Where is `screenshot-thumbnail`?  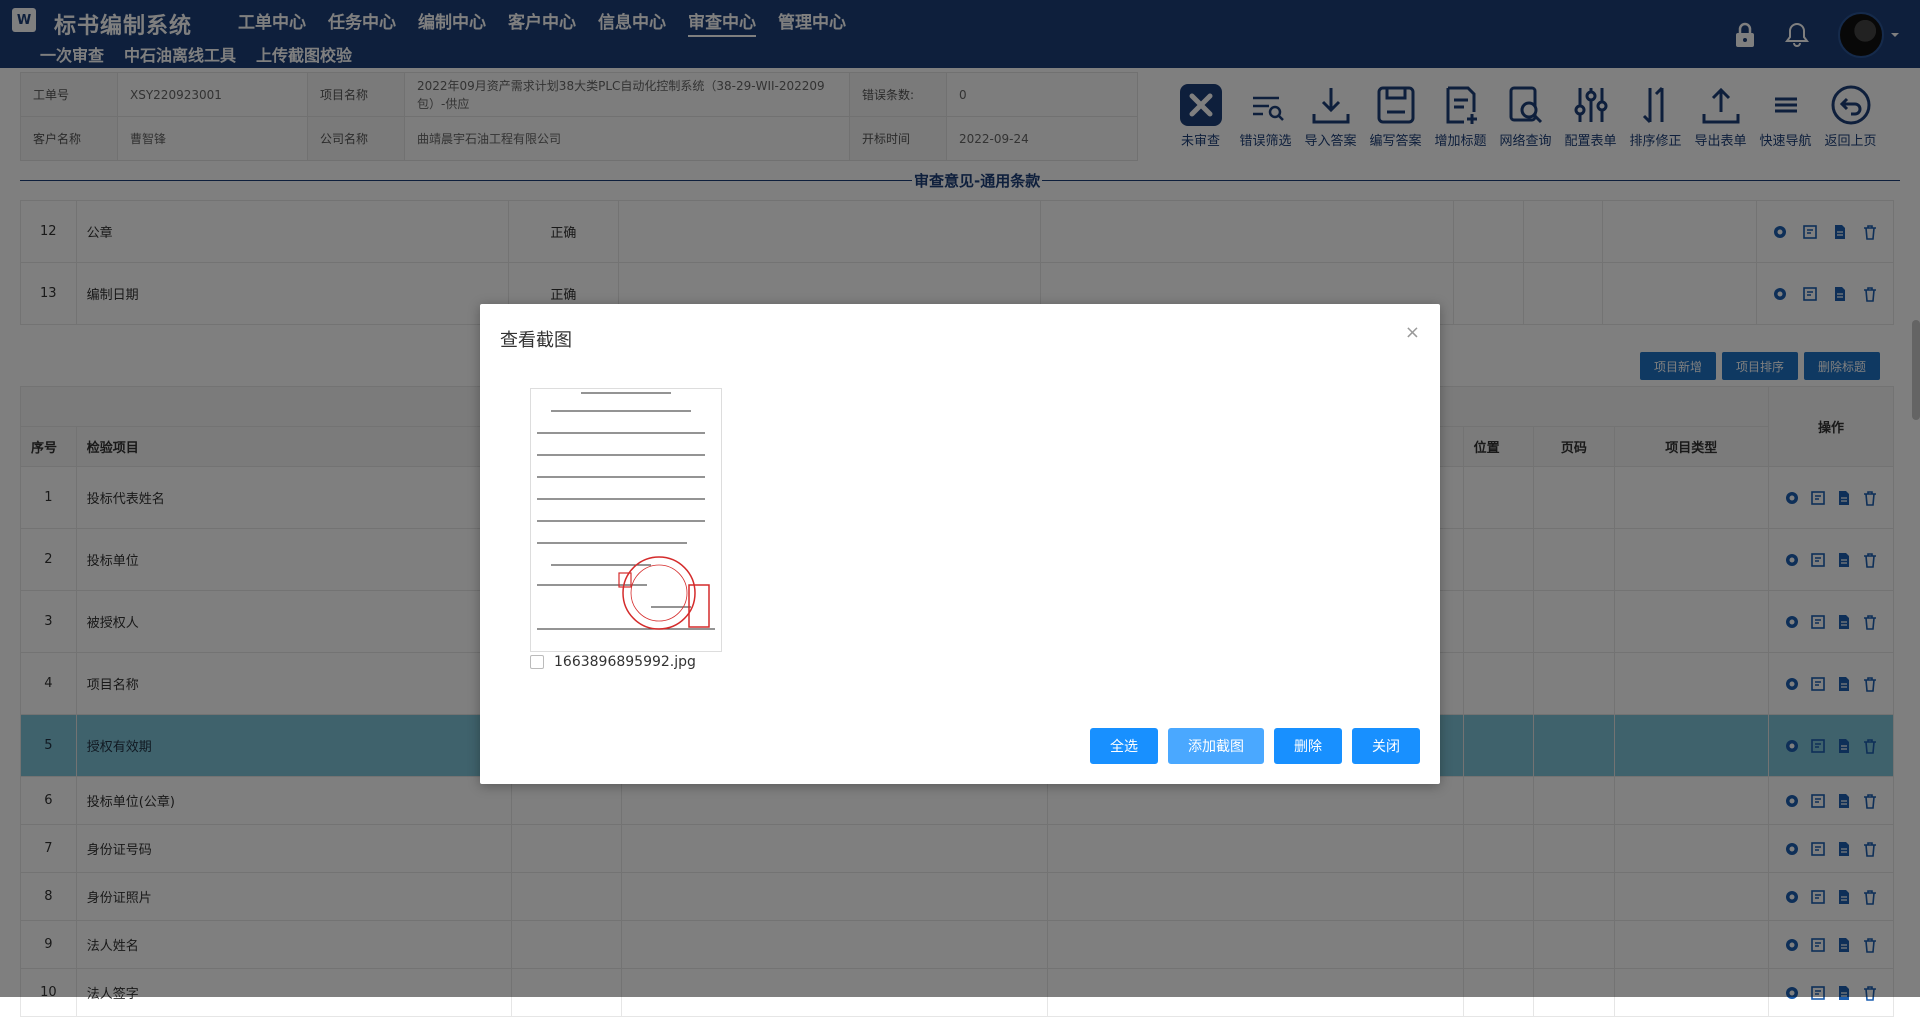 screenshot-thumbnail is located at coordinates (626, 520).